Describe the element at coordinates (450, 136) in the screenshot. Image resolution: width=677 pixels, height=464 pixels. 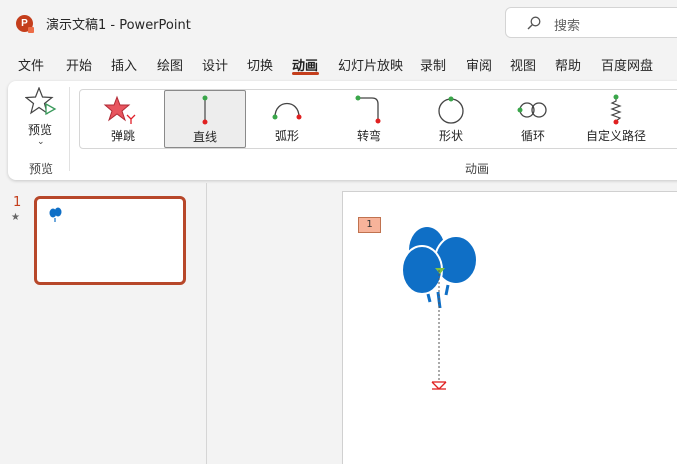
I see `animation-label: 形状` at that location.